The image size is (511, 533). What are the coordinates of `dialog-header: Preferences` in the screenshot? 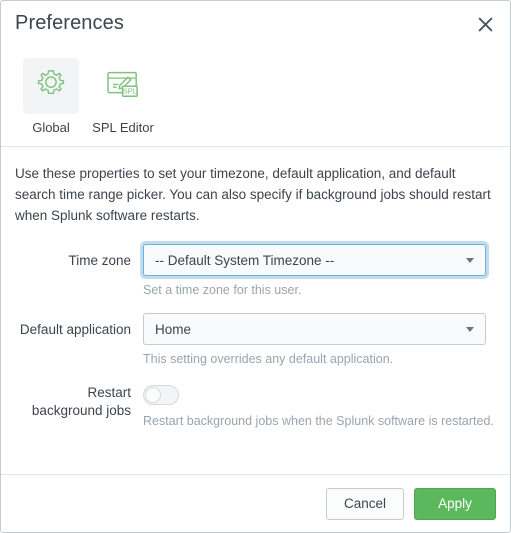 It's located at (255, 27).